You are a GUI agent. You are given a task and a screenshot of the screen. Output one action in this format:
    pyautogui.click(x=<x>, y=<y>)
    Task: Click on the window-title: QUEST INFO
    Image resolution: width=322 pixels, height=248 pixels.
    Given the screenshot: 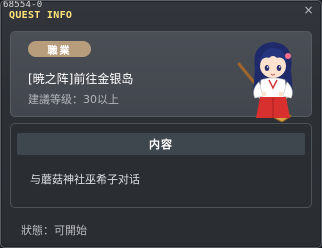 What is the action you would take?
    pyautogui.click(x=41, y=15)
    